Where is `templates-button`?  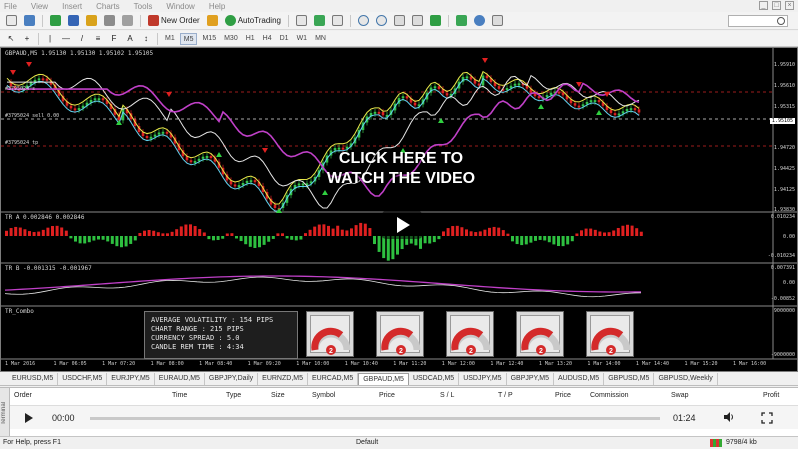 templates-button is located at coordinates (497, 21).